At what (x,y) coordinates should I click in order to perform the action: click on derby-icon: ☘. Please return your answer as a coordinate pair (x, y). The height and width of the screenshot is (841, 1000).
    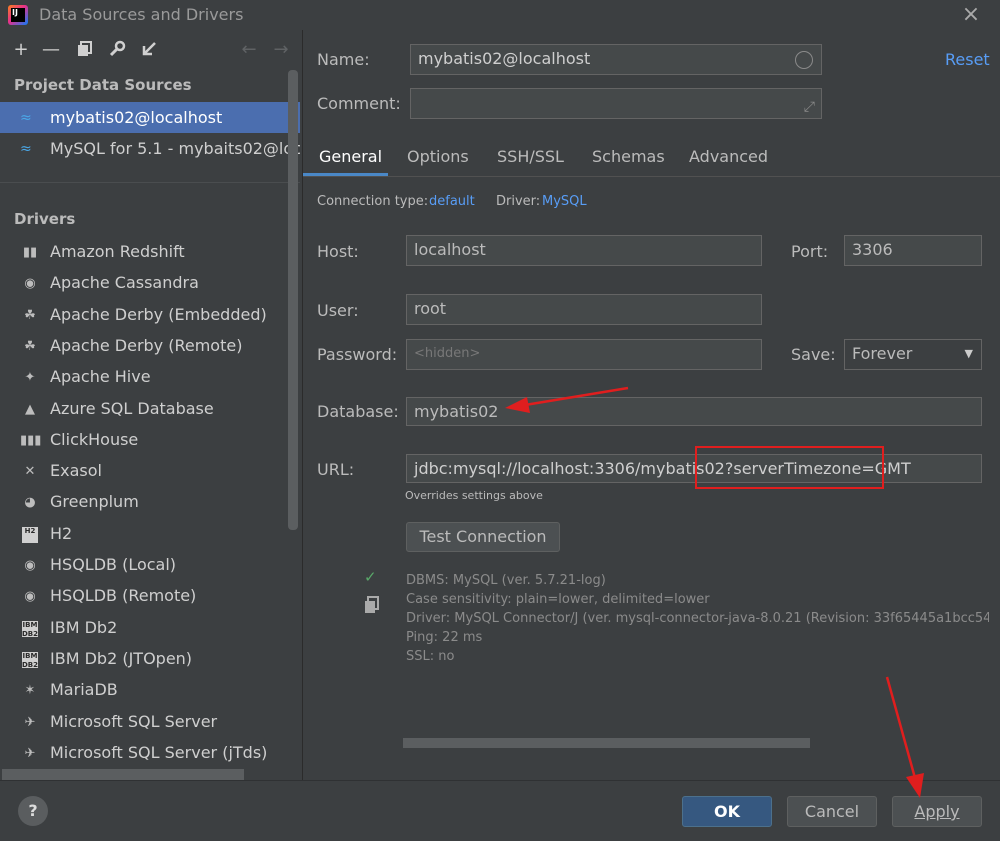
    Looking at the image, I should click on (30, 346).